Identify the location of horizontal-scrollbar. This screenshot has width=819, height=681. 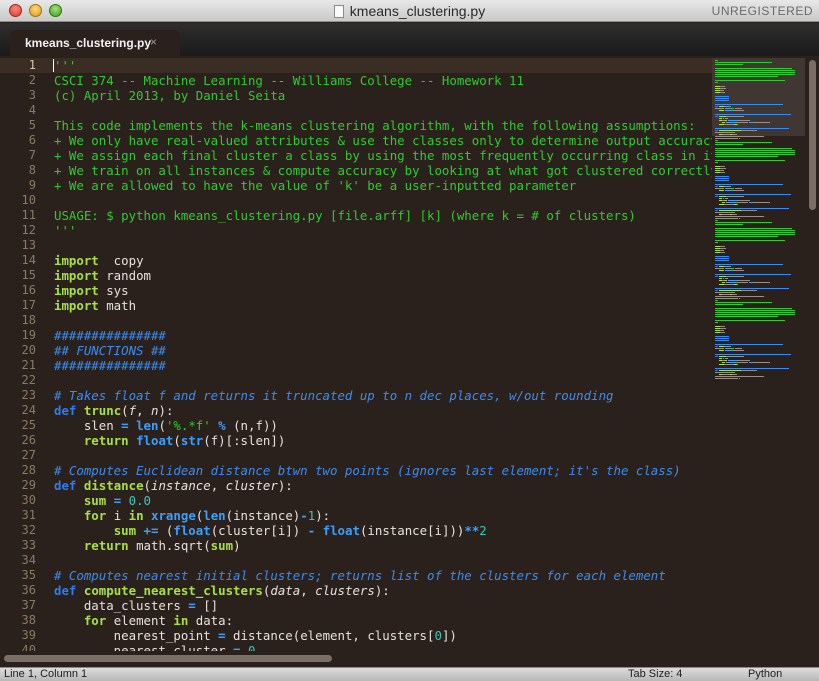
(409, 659).